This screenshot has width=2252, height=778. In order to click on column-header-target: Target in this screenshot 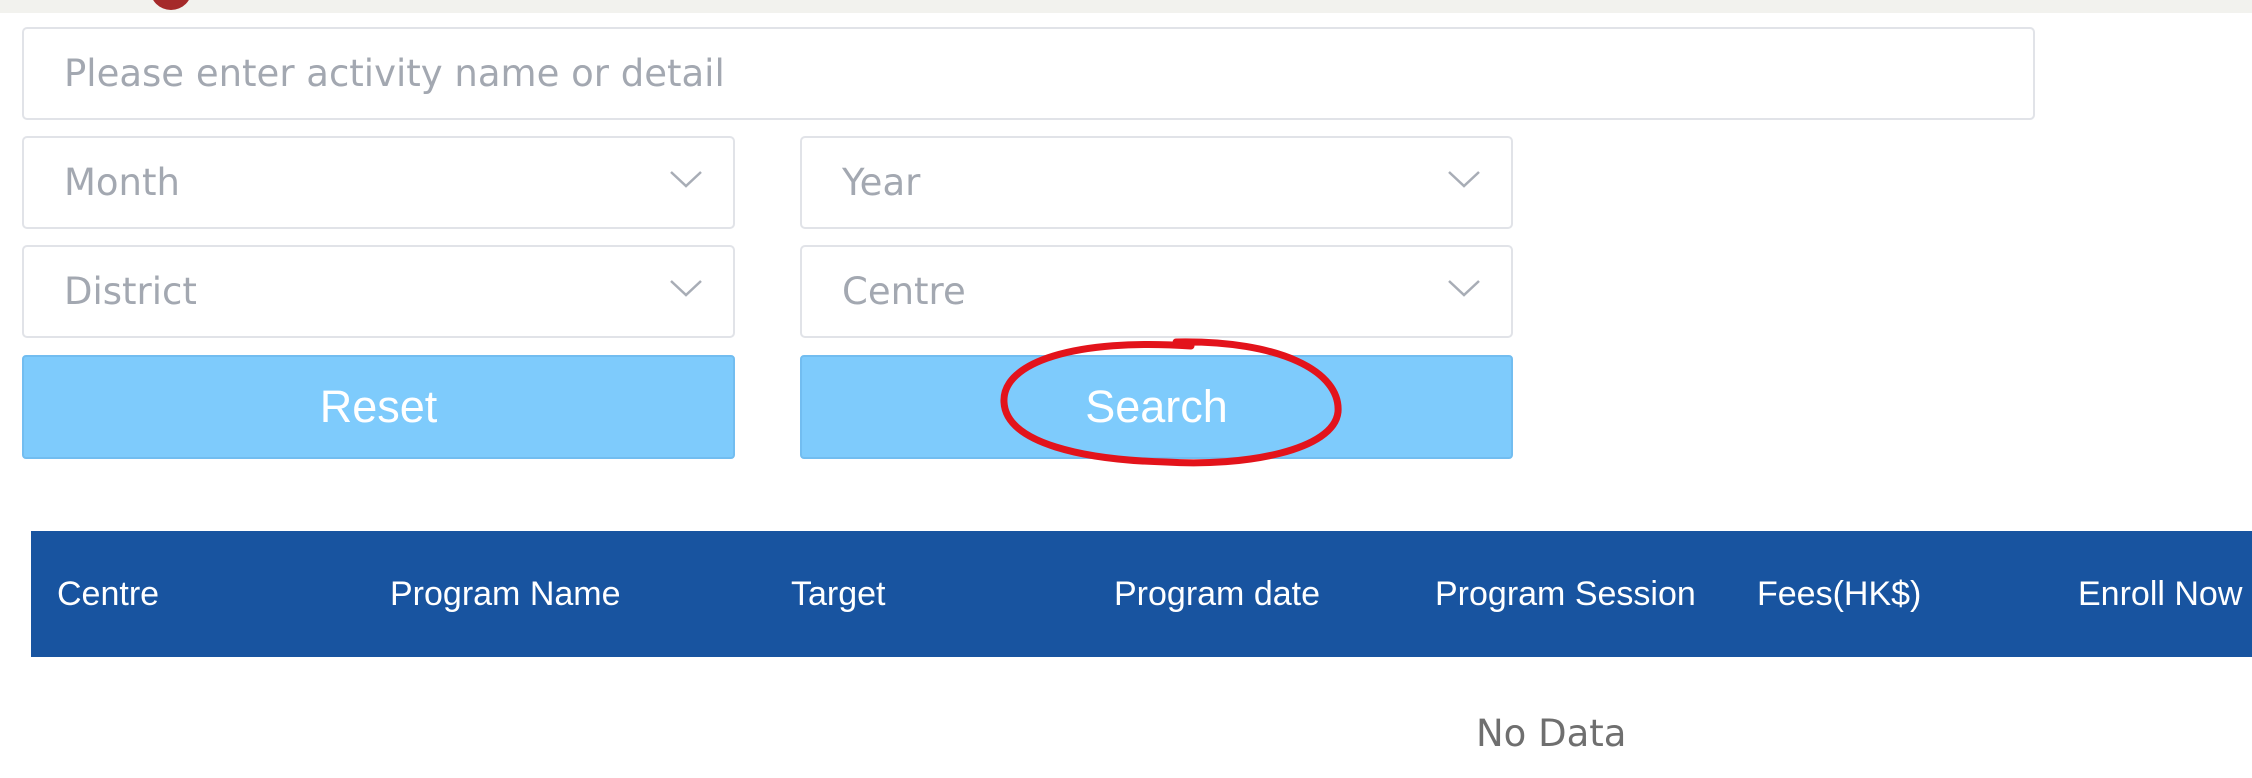, I will do `click(838, 594)`.